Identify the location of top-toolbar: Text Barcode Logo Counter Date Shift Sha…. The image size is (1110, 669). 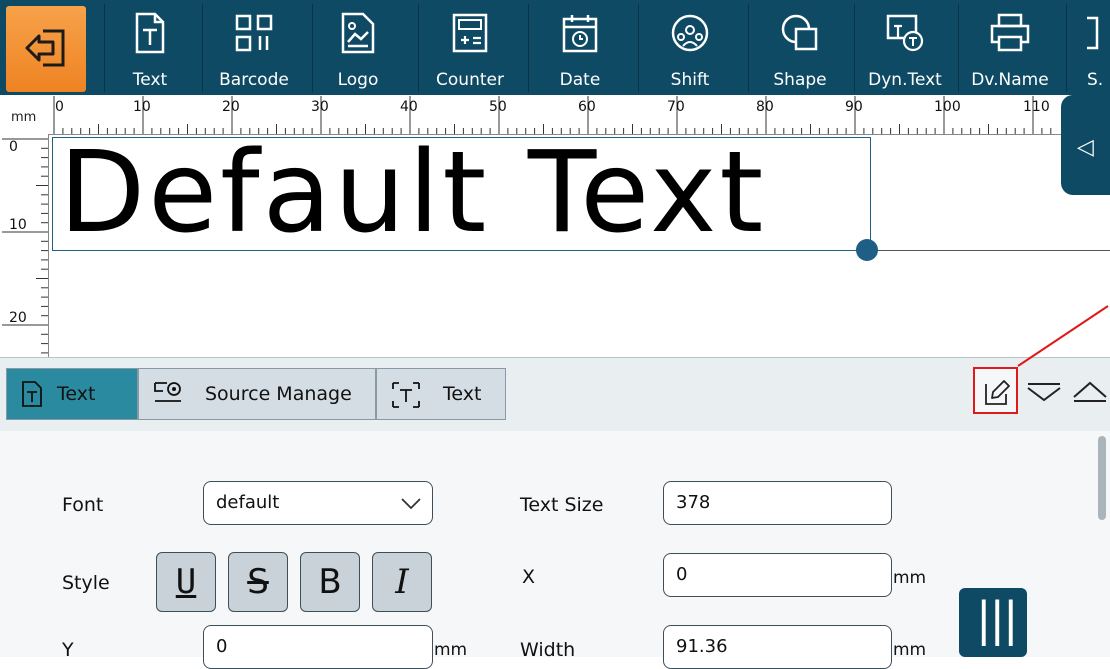
(555, 47).